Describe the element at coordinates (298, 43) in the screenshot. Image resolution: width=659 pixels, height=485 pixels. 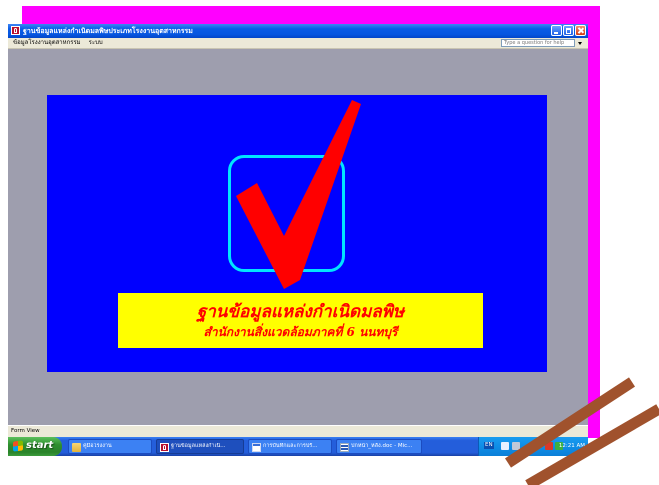
I see `menu-bar: ข้อมูลโรงงานอุตสาหกรรม ระบบ` at that location.